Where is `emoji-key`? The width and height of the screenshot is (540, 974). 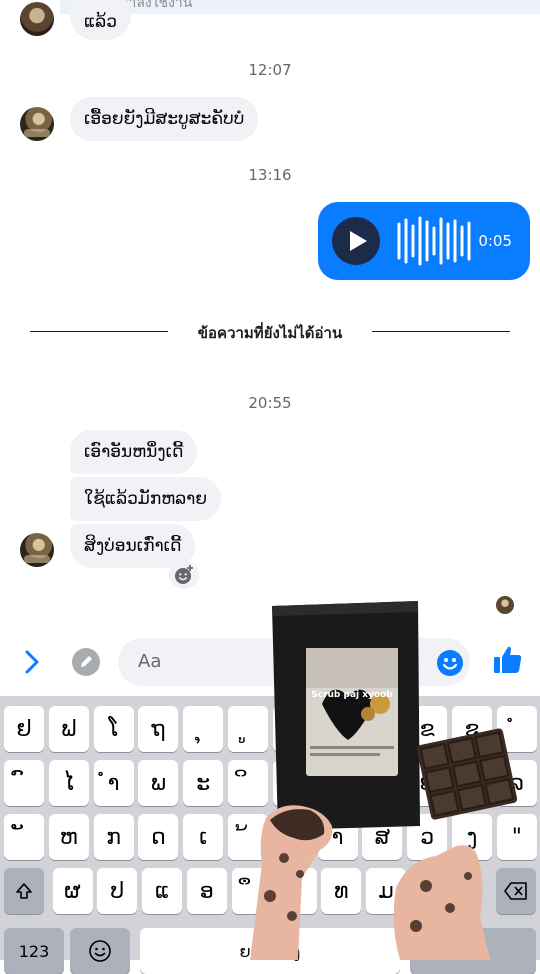 emoji-key is located at coordinates (100, 951).